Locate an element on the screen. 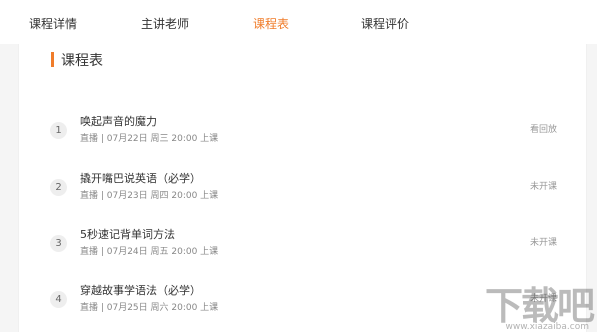  tab-reviews: 课程评价 is located at coordinates (385, 23).